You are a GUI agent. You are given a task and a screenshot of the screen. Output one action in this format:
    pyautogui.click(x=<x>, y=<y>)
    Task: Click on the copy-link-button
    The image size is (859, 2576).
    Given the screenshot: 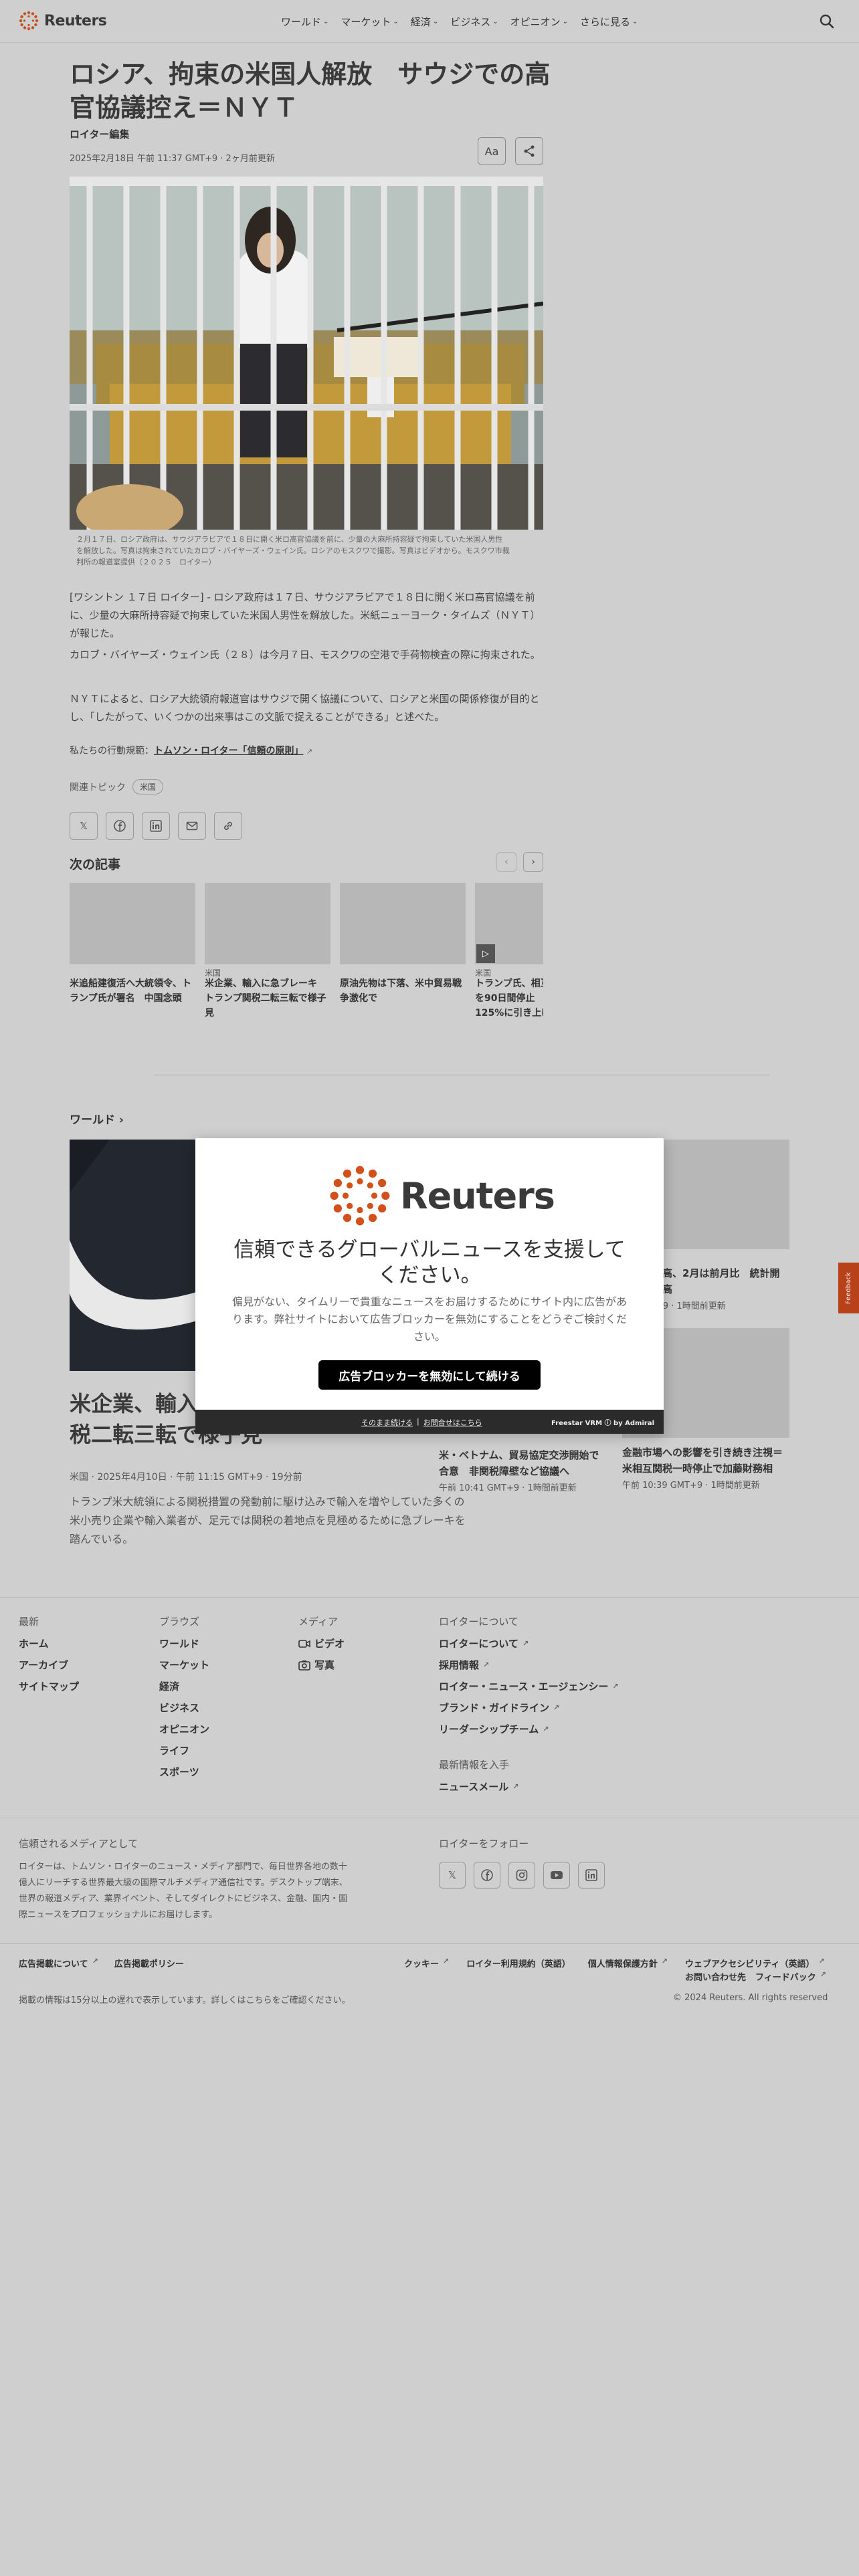 What is the action you would take?
    pyautogui.click(x=228, y=826)
    